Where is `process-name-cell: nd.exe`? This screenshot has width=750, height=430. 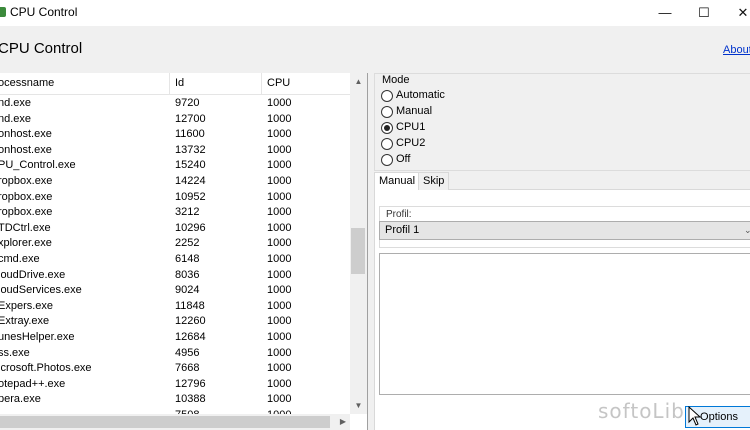
process-name-cell: nd.exe is located at coordinates (16, 103).